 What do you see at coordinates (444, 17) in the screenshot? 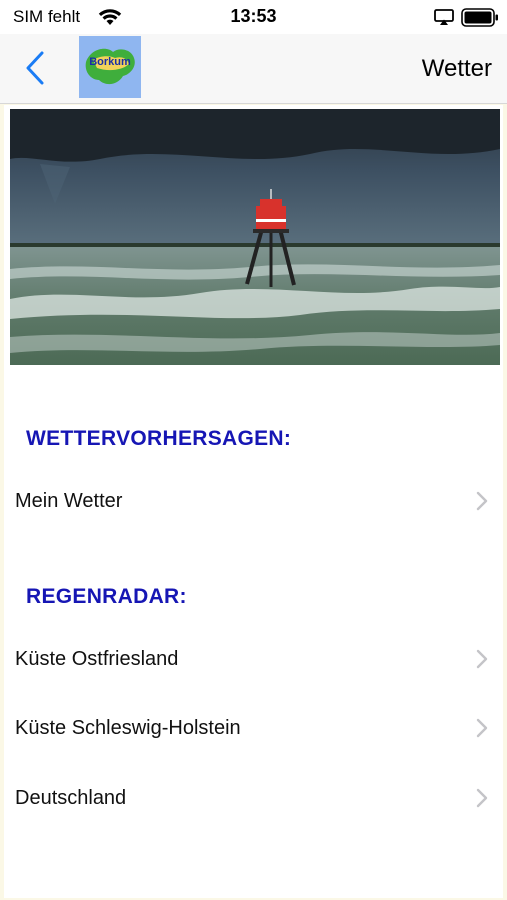
I see `airplay-icon` at bounding box center [444, 17].